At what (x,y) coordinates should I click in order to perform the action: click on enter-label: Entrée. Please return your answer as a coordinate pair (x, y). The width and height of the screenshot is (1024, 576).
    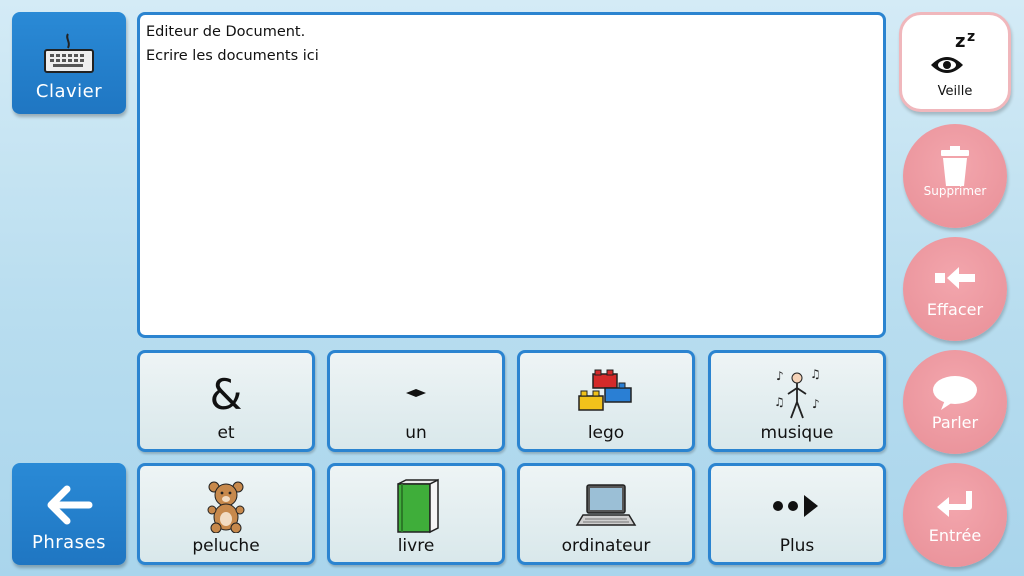
    Looking at the image, I should click on (955, 535).